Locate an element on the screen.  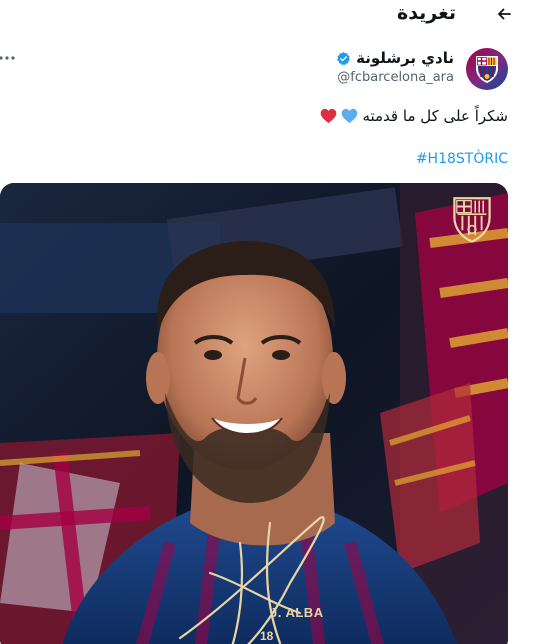
arrow-left-icon is located at coordinates (504, 14).